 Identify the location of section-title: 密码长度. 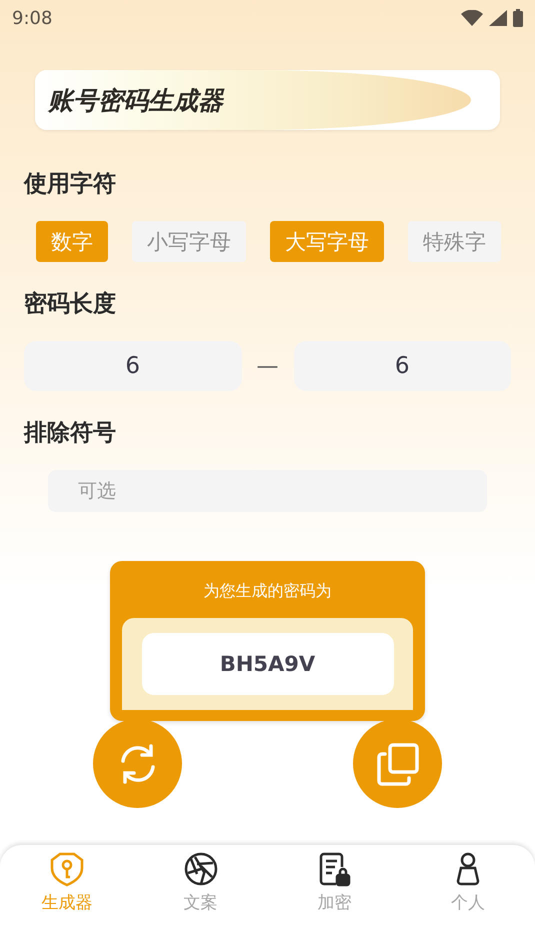
(70, 304).